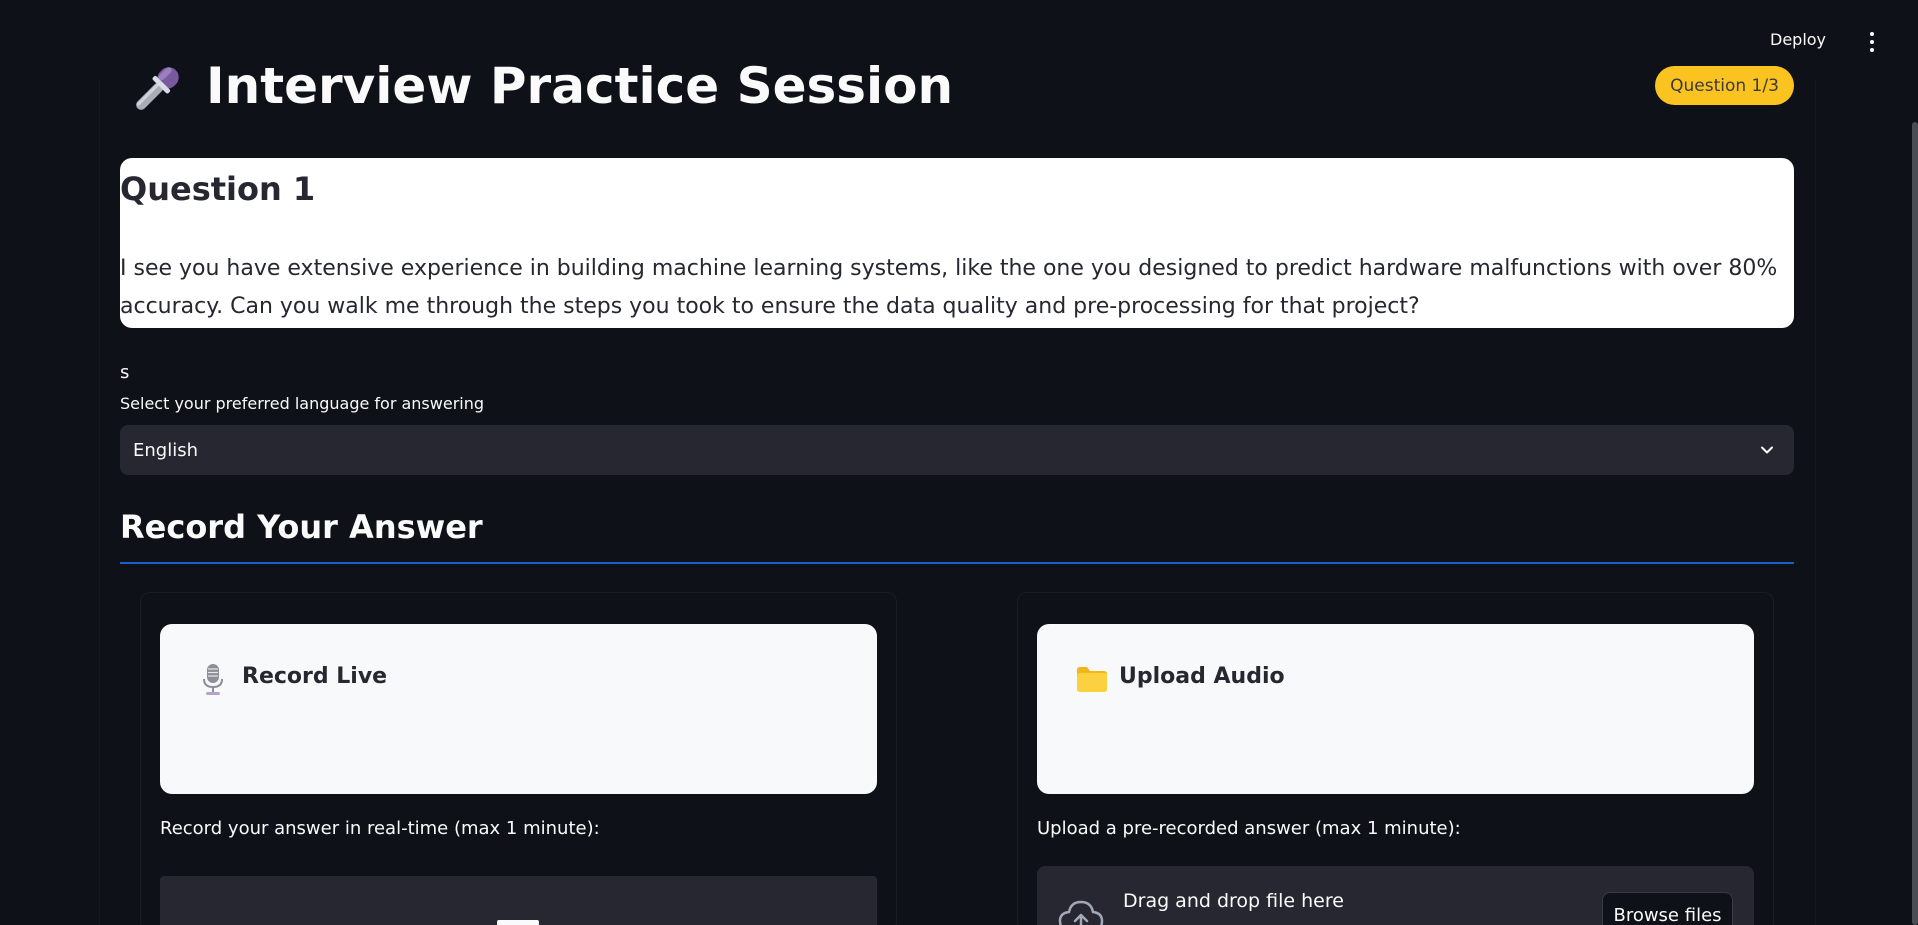 This screenshot has height=925, width=1918. What do you see at coordinates (301, 527) in the screenshot?
I see `record-section-heading: Record Your Answer` at bounding box center [301, 527].